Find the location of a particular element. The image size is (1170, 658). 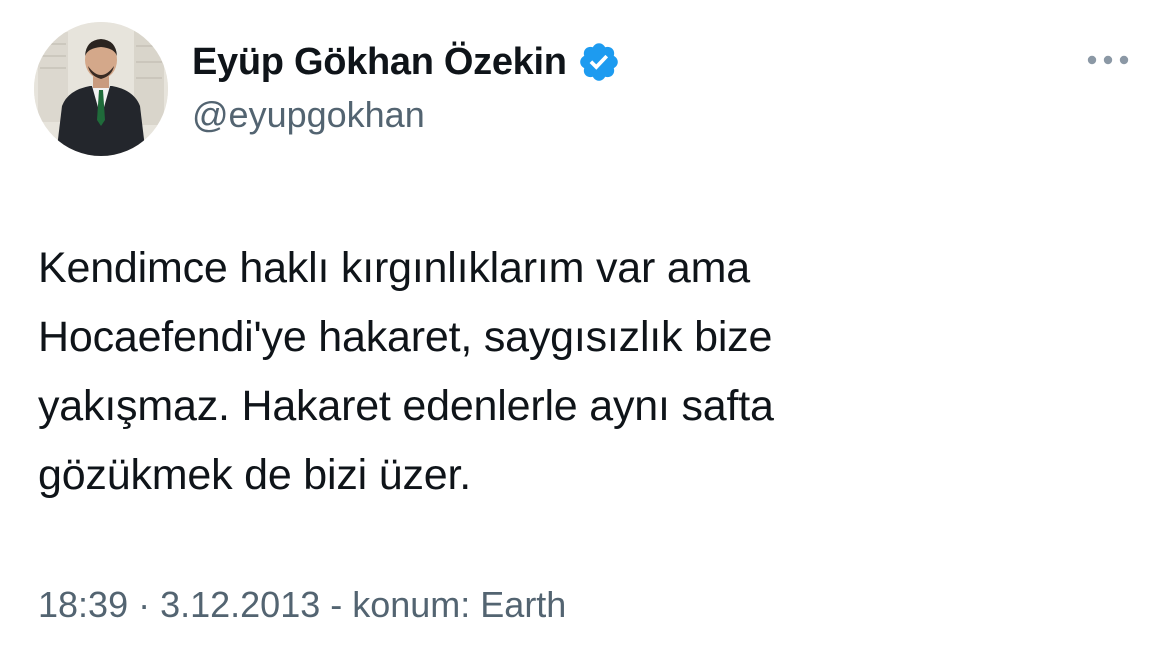

verified-badge-icon is located at coordinates (599, 62).